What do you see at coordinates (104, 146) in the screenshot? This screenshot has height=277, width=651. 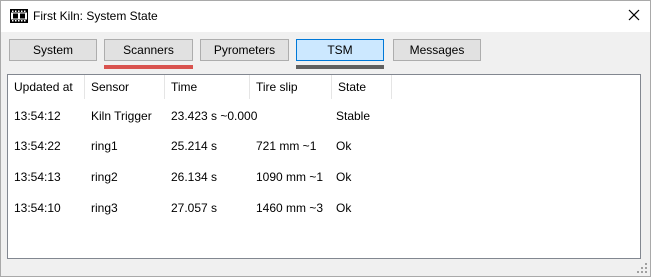 I see `cell-sensor: ring1` at bounding box center [104, 146].